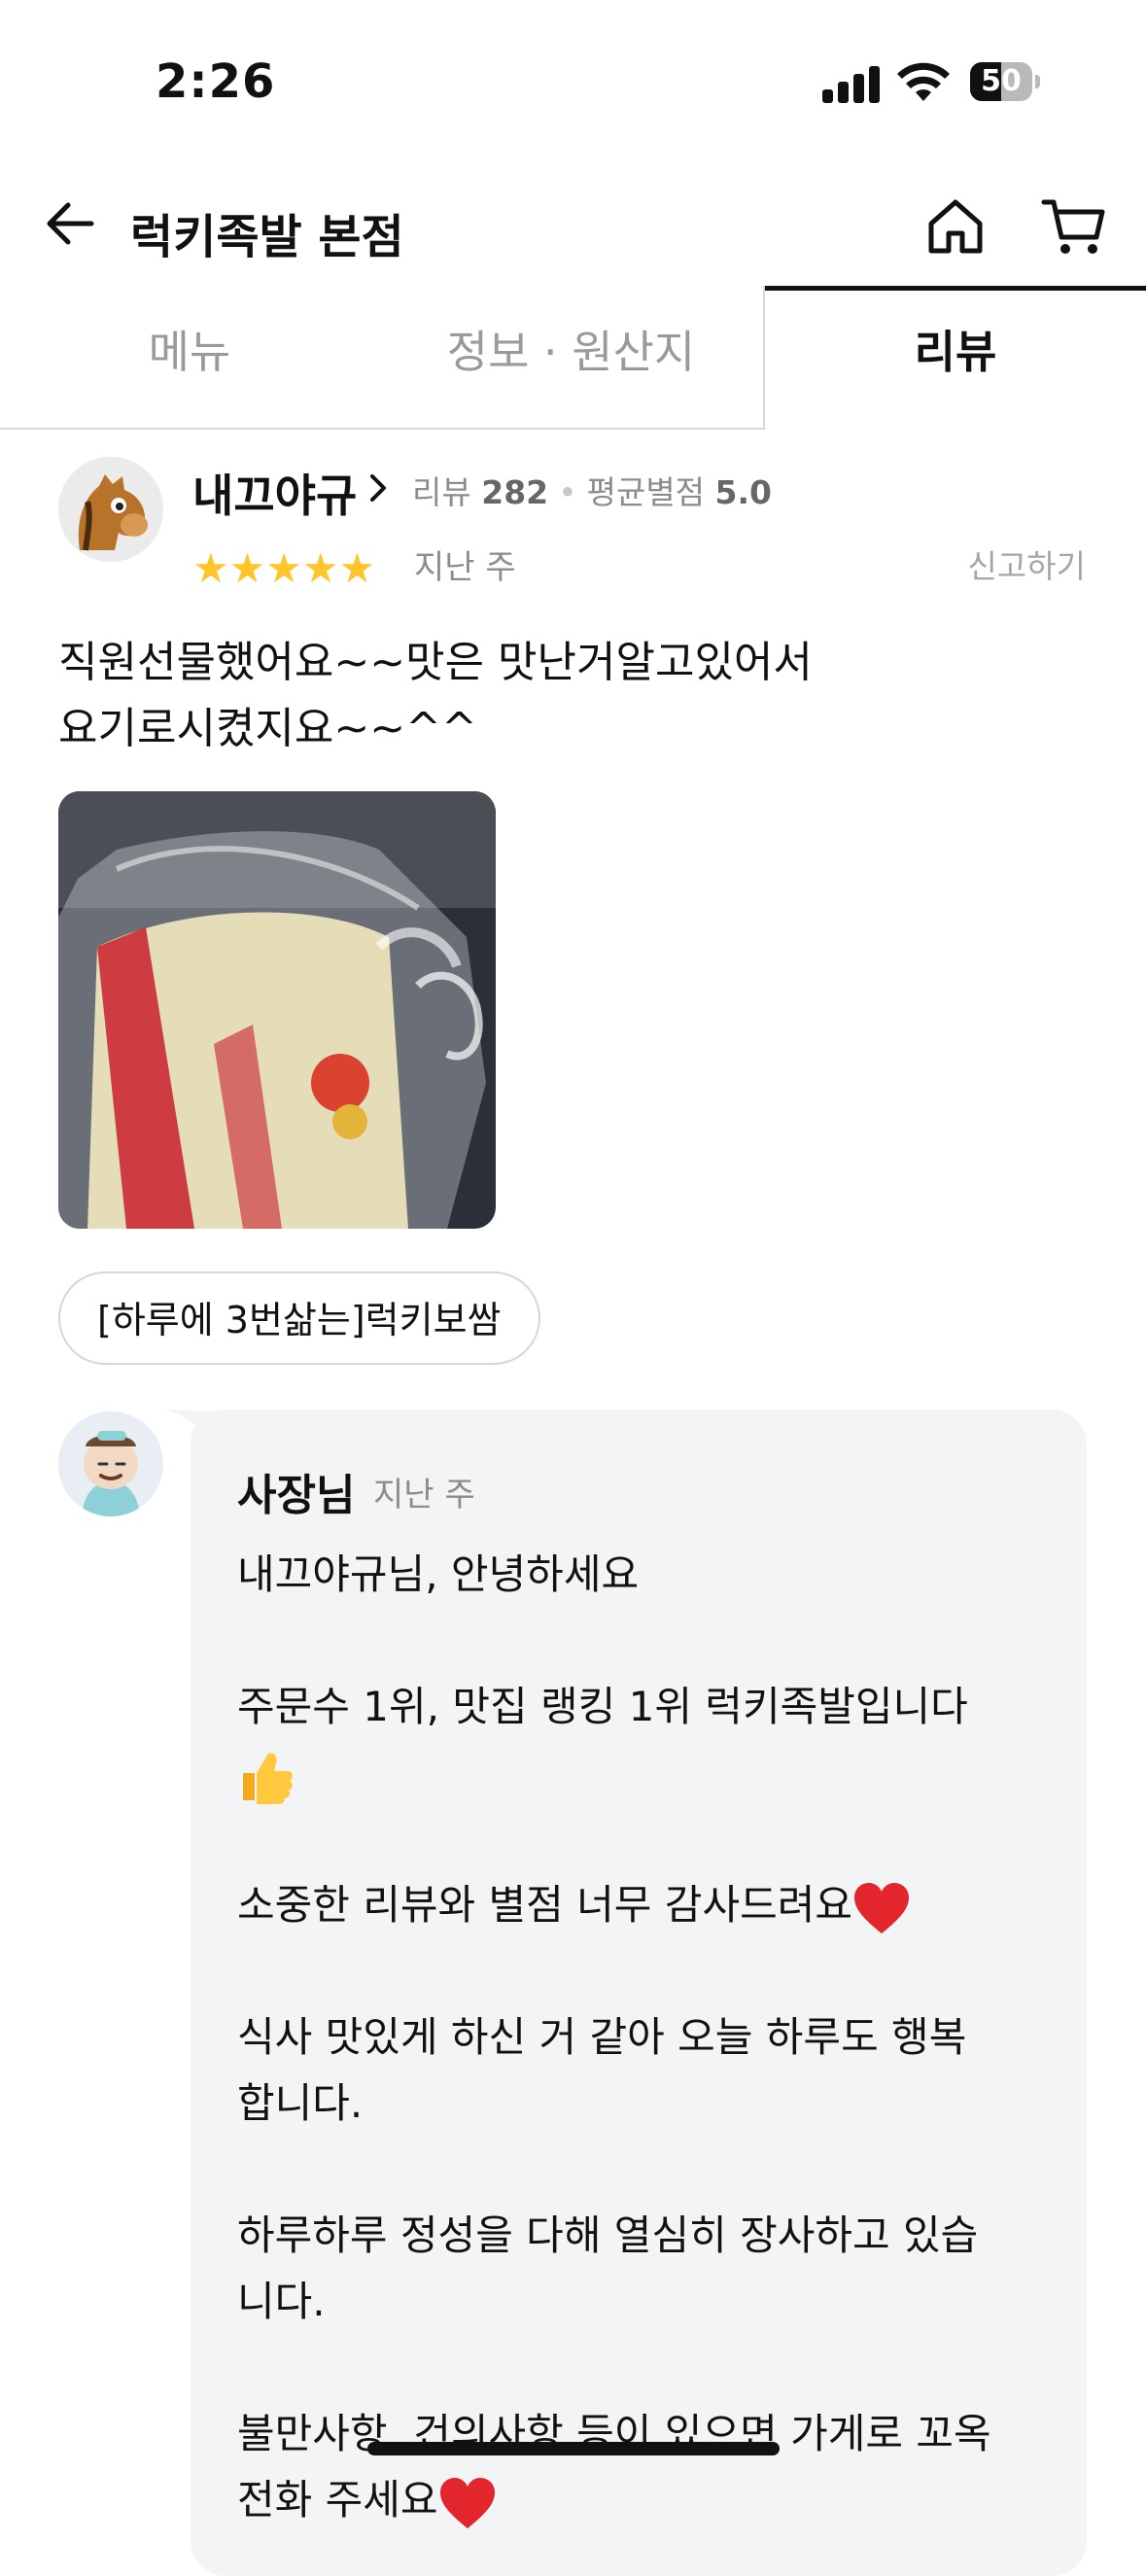  I want to click on review-count-label: 리뷰, so click(442, 492).